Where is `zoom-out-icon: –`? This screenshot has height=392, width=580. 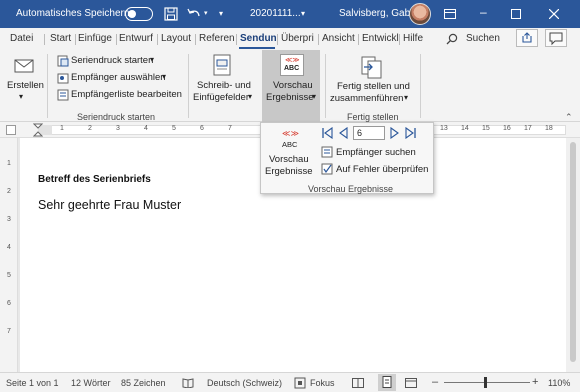 zoom-out-icon: – is located at coordinates (435, 382).